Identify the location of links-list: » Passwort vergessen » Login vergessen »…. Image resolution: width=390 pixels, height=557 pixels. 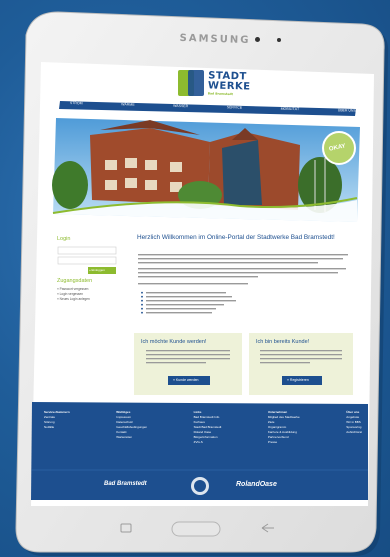
(73, 294).